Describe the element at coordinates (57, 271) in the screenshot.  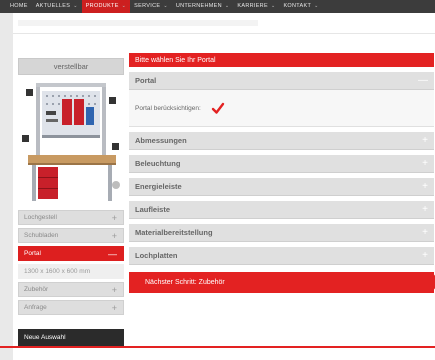
I see `dimensions-text: 1300 x 1600 x 600 mm` at that location.